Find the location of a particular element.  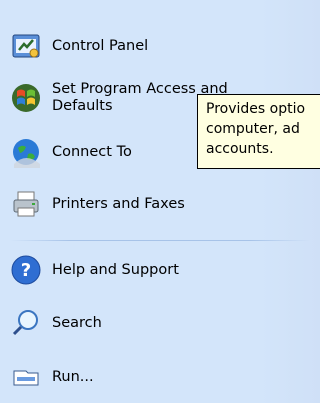

control-panel-menu-item: Control Panel is located at coordinates (164, 46).